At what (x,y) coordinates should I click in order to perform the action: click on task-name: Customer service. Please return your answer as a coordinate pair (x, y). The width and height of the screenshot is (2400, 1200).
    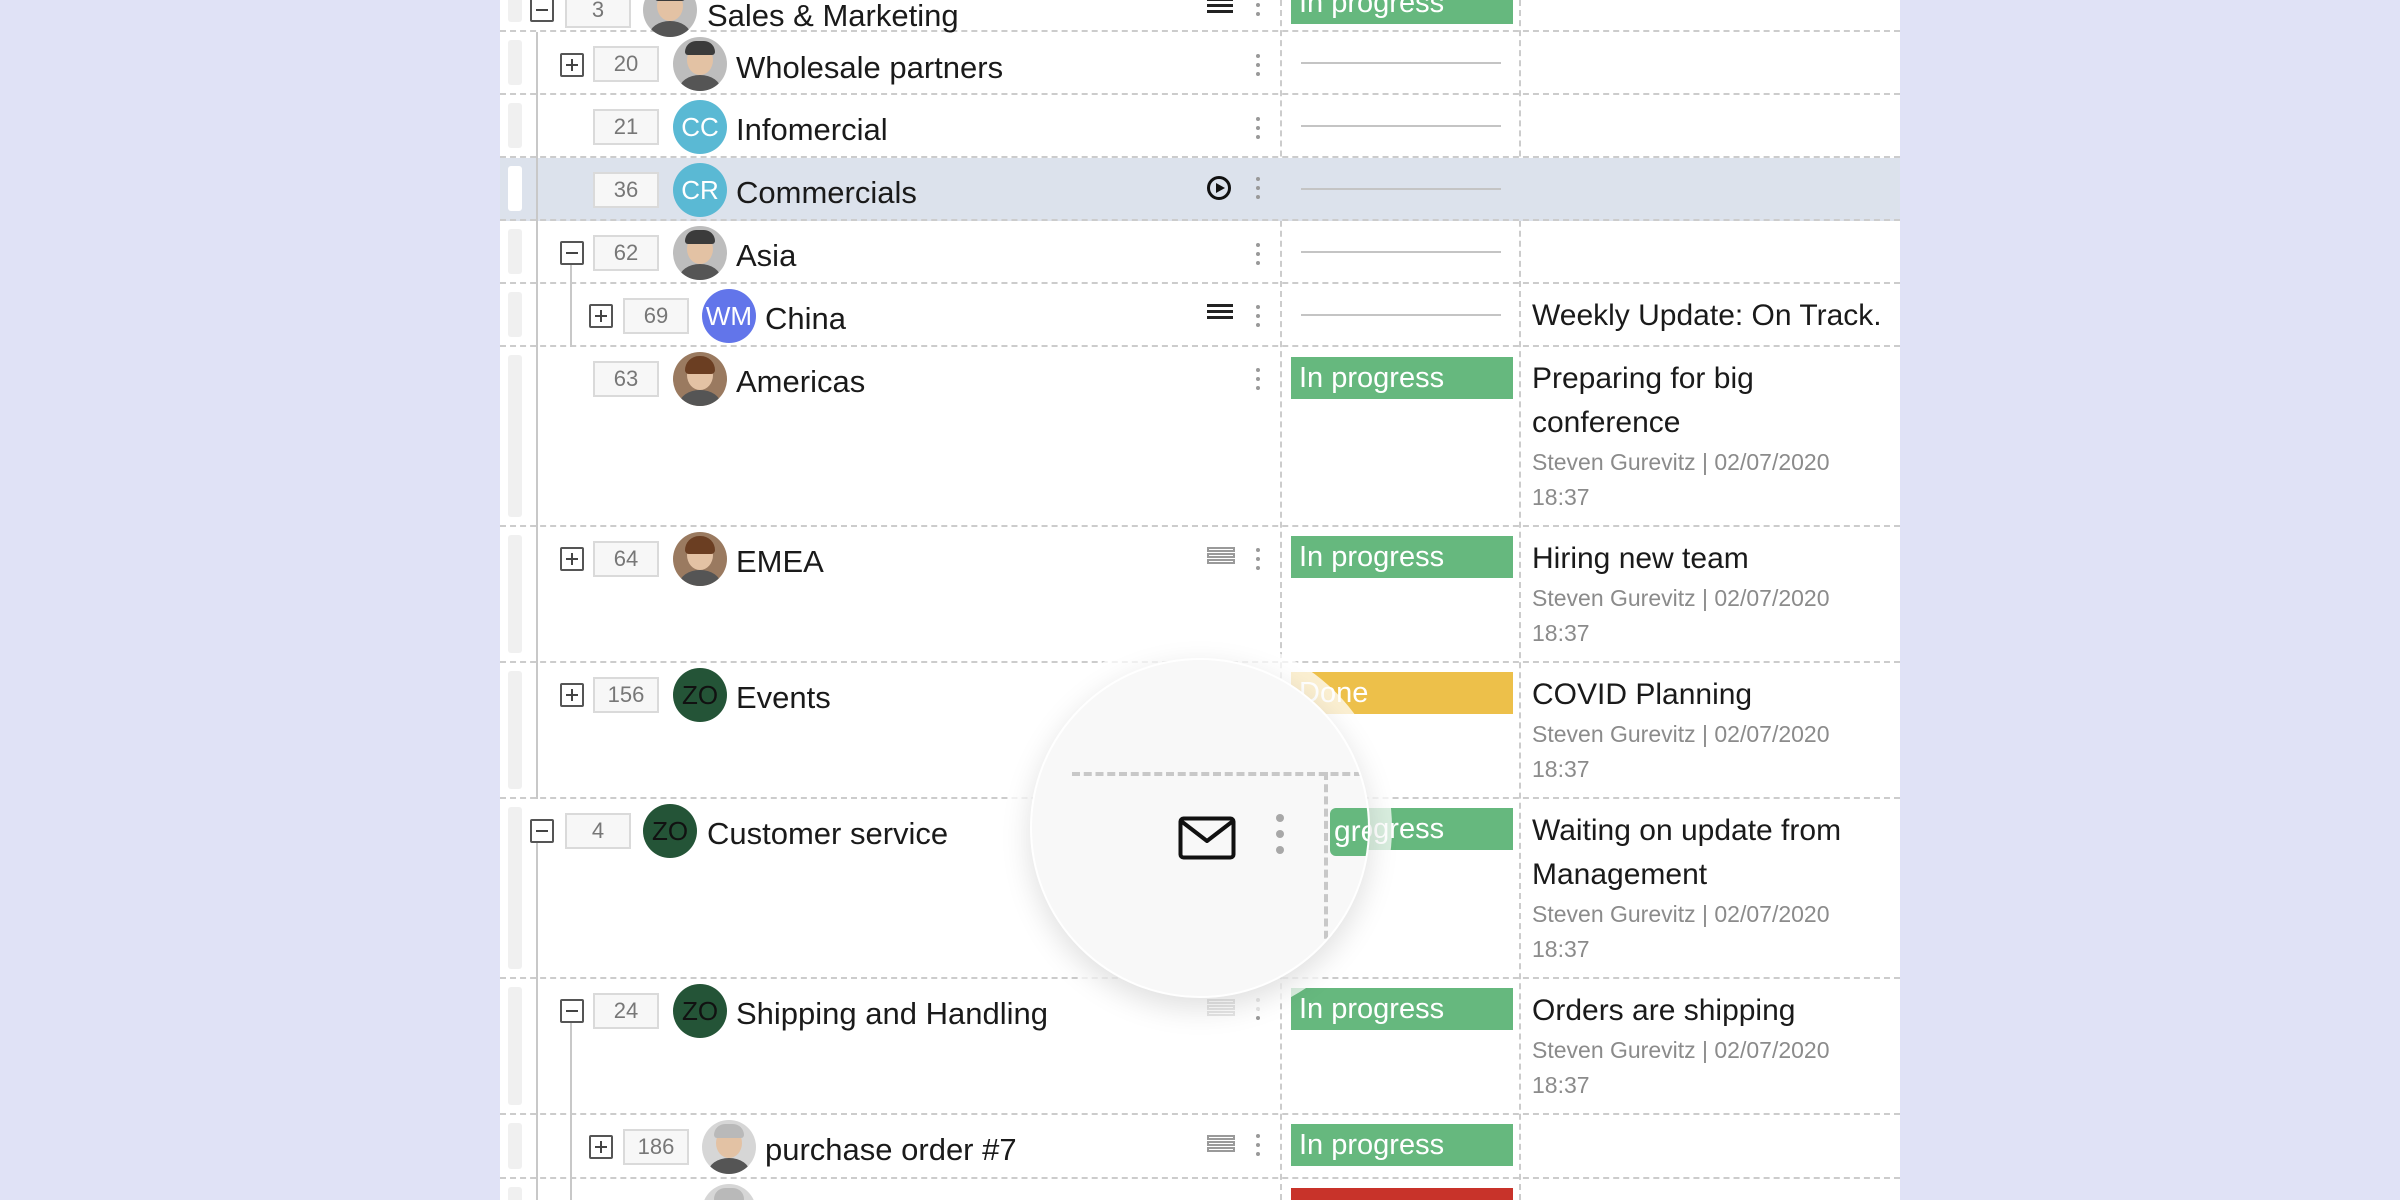
    Looking at the image, I should click on (827, 834).